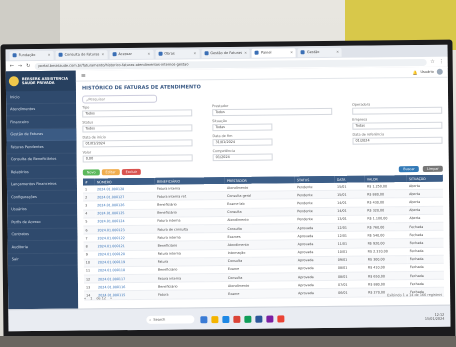 Image resolution: width=456 pixels, height=347 pixels. What do you see at coordinates (248, 319) in the screenshot?
I see `excel-icon` at bounding box center [248, 319].